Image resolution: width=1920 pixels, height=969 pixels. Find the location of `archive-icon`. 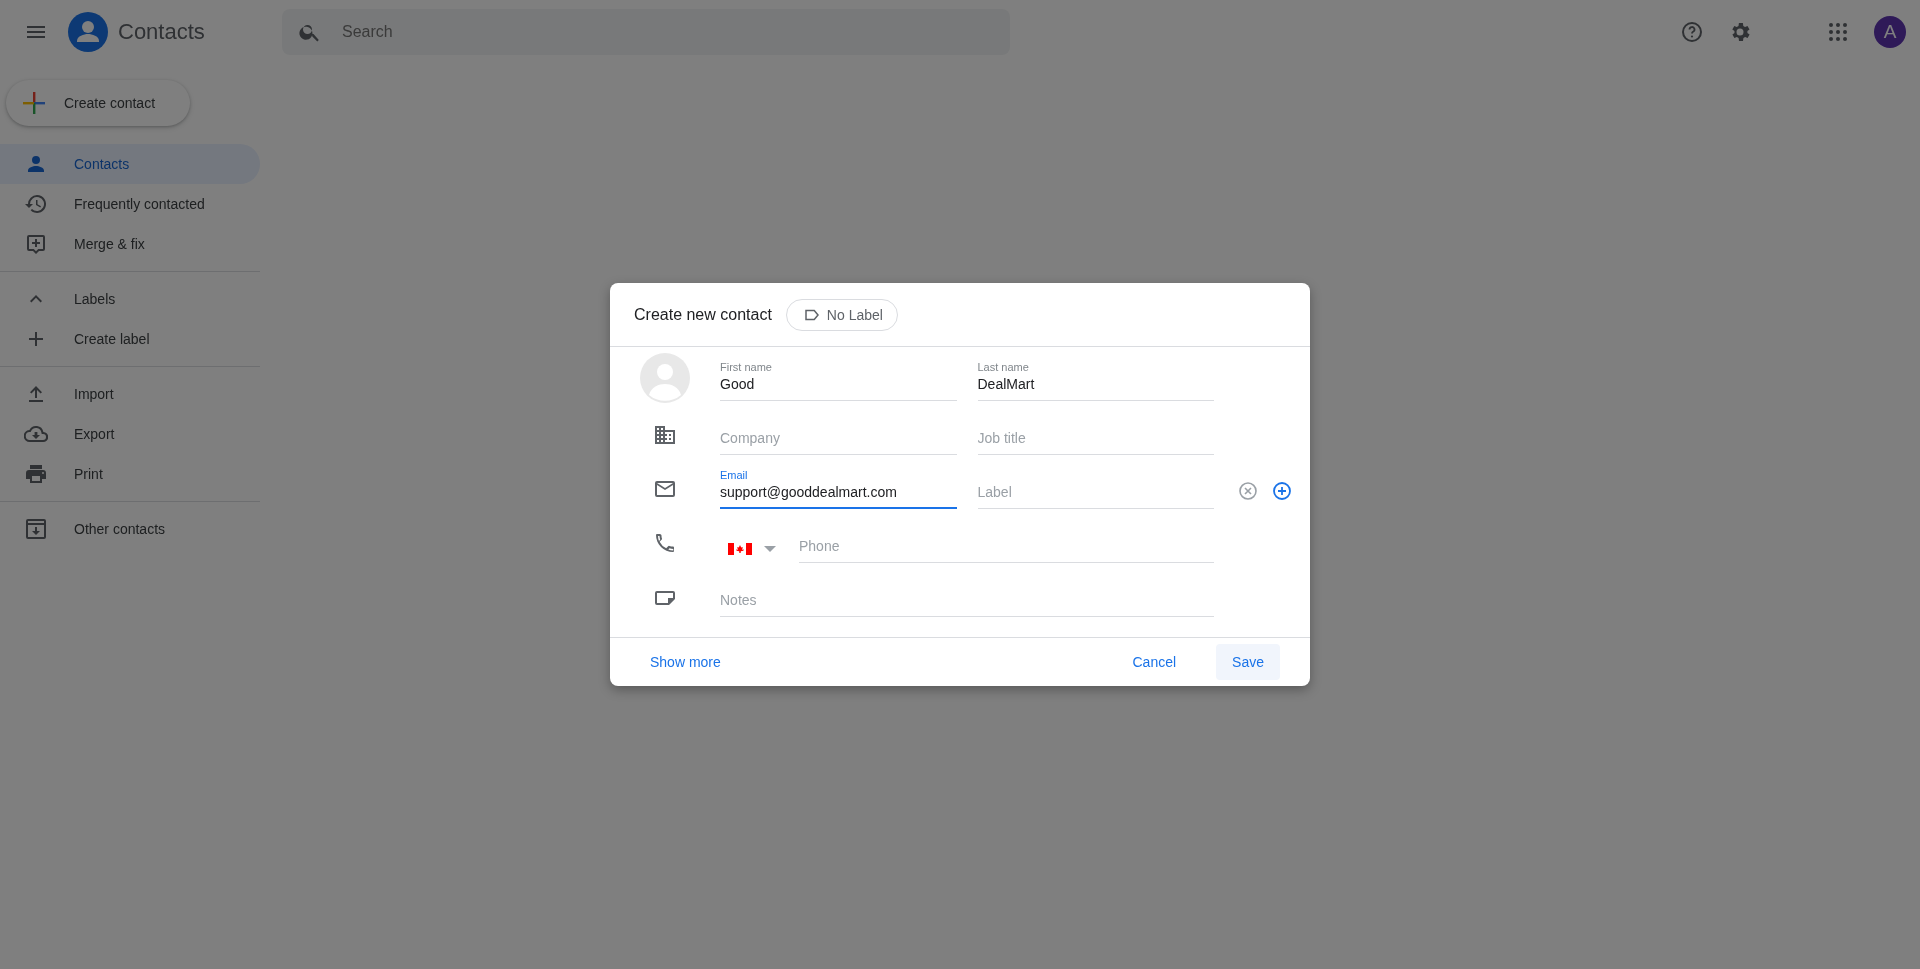

archive-icon is located at coordinates (36, 529).